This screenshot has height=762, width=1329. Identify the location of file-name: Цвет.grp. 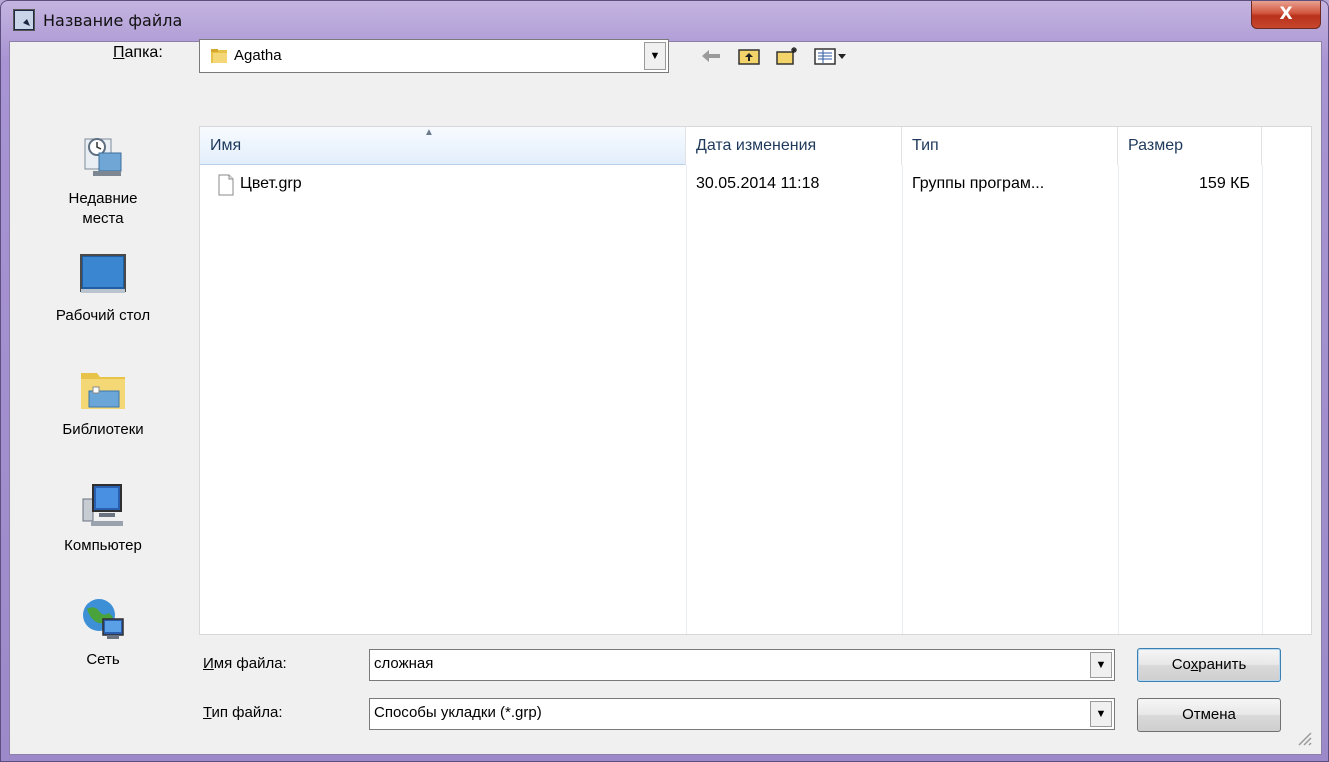
(271, 183).